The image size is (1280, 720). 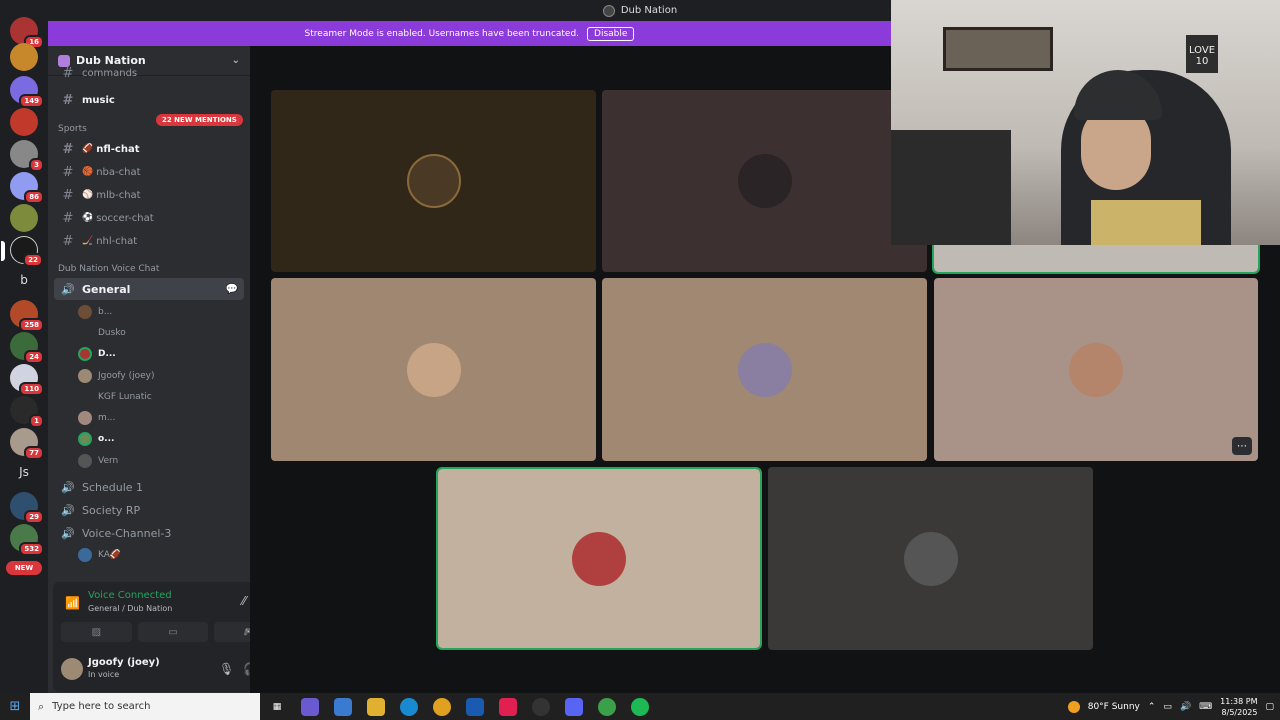 What do you see at coordinates (124, 662) in the screenshot?
I see `username: Jgoofy (joey)` at bounding box center [124, 662].